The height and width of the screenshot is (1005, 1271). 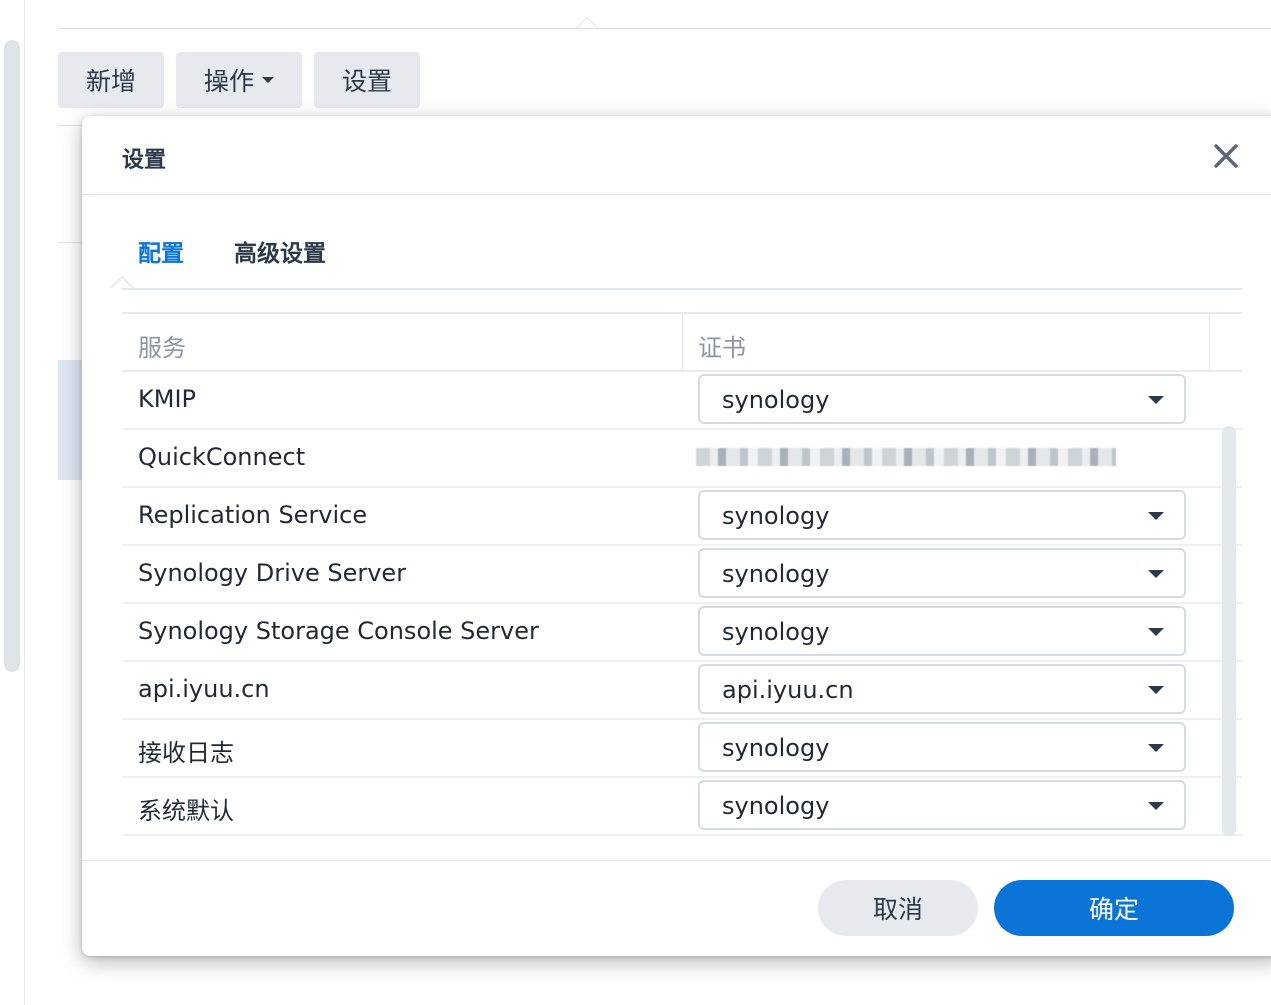 I want to click on column-header-service: 服务, so click(x=162, y=345).